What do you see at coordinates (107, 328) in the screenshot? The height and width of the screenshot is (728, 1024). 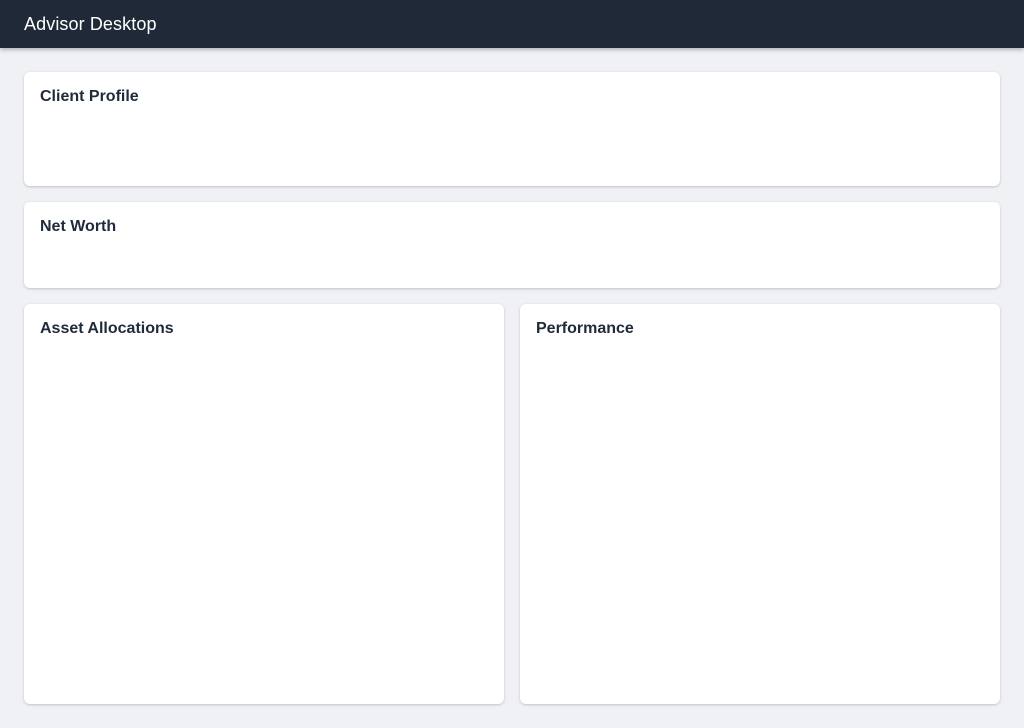 I see `asset-allocations-title: Asset Allocations` at bounding box center [107, 328].